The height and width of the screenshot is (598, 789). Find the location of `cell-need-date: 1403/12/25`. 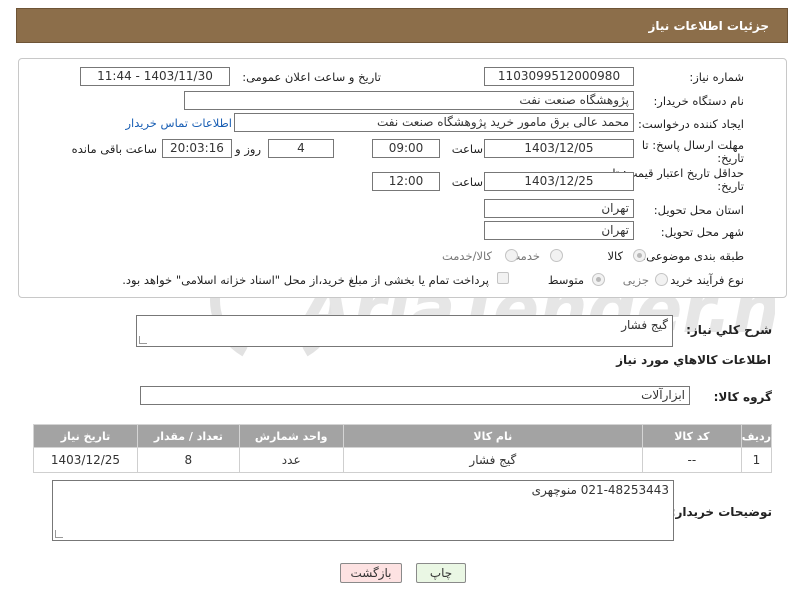

cell-need-date: 1403/12/25 is located at coordinates (85, 460).